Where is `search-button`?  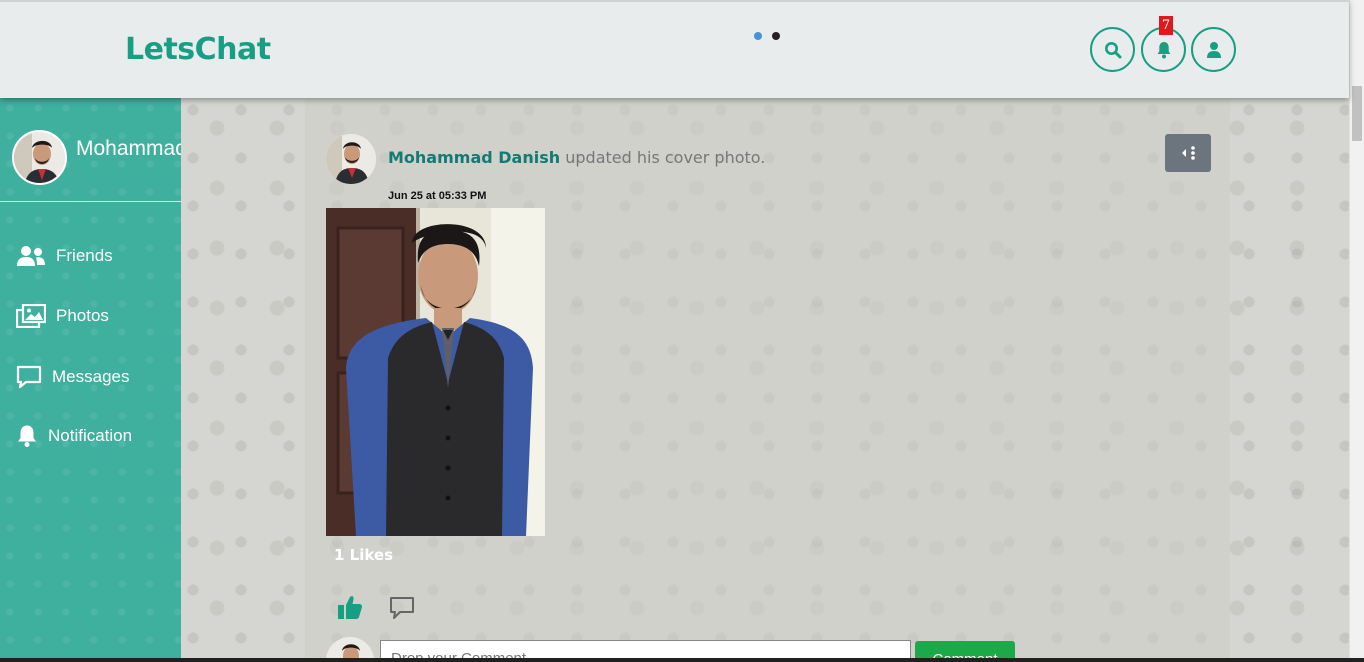
search-button is located at coordinates (1112, 49).